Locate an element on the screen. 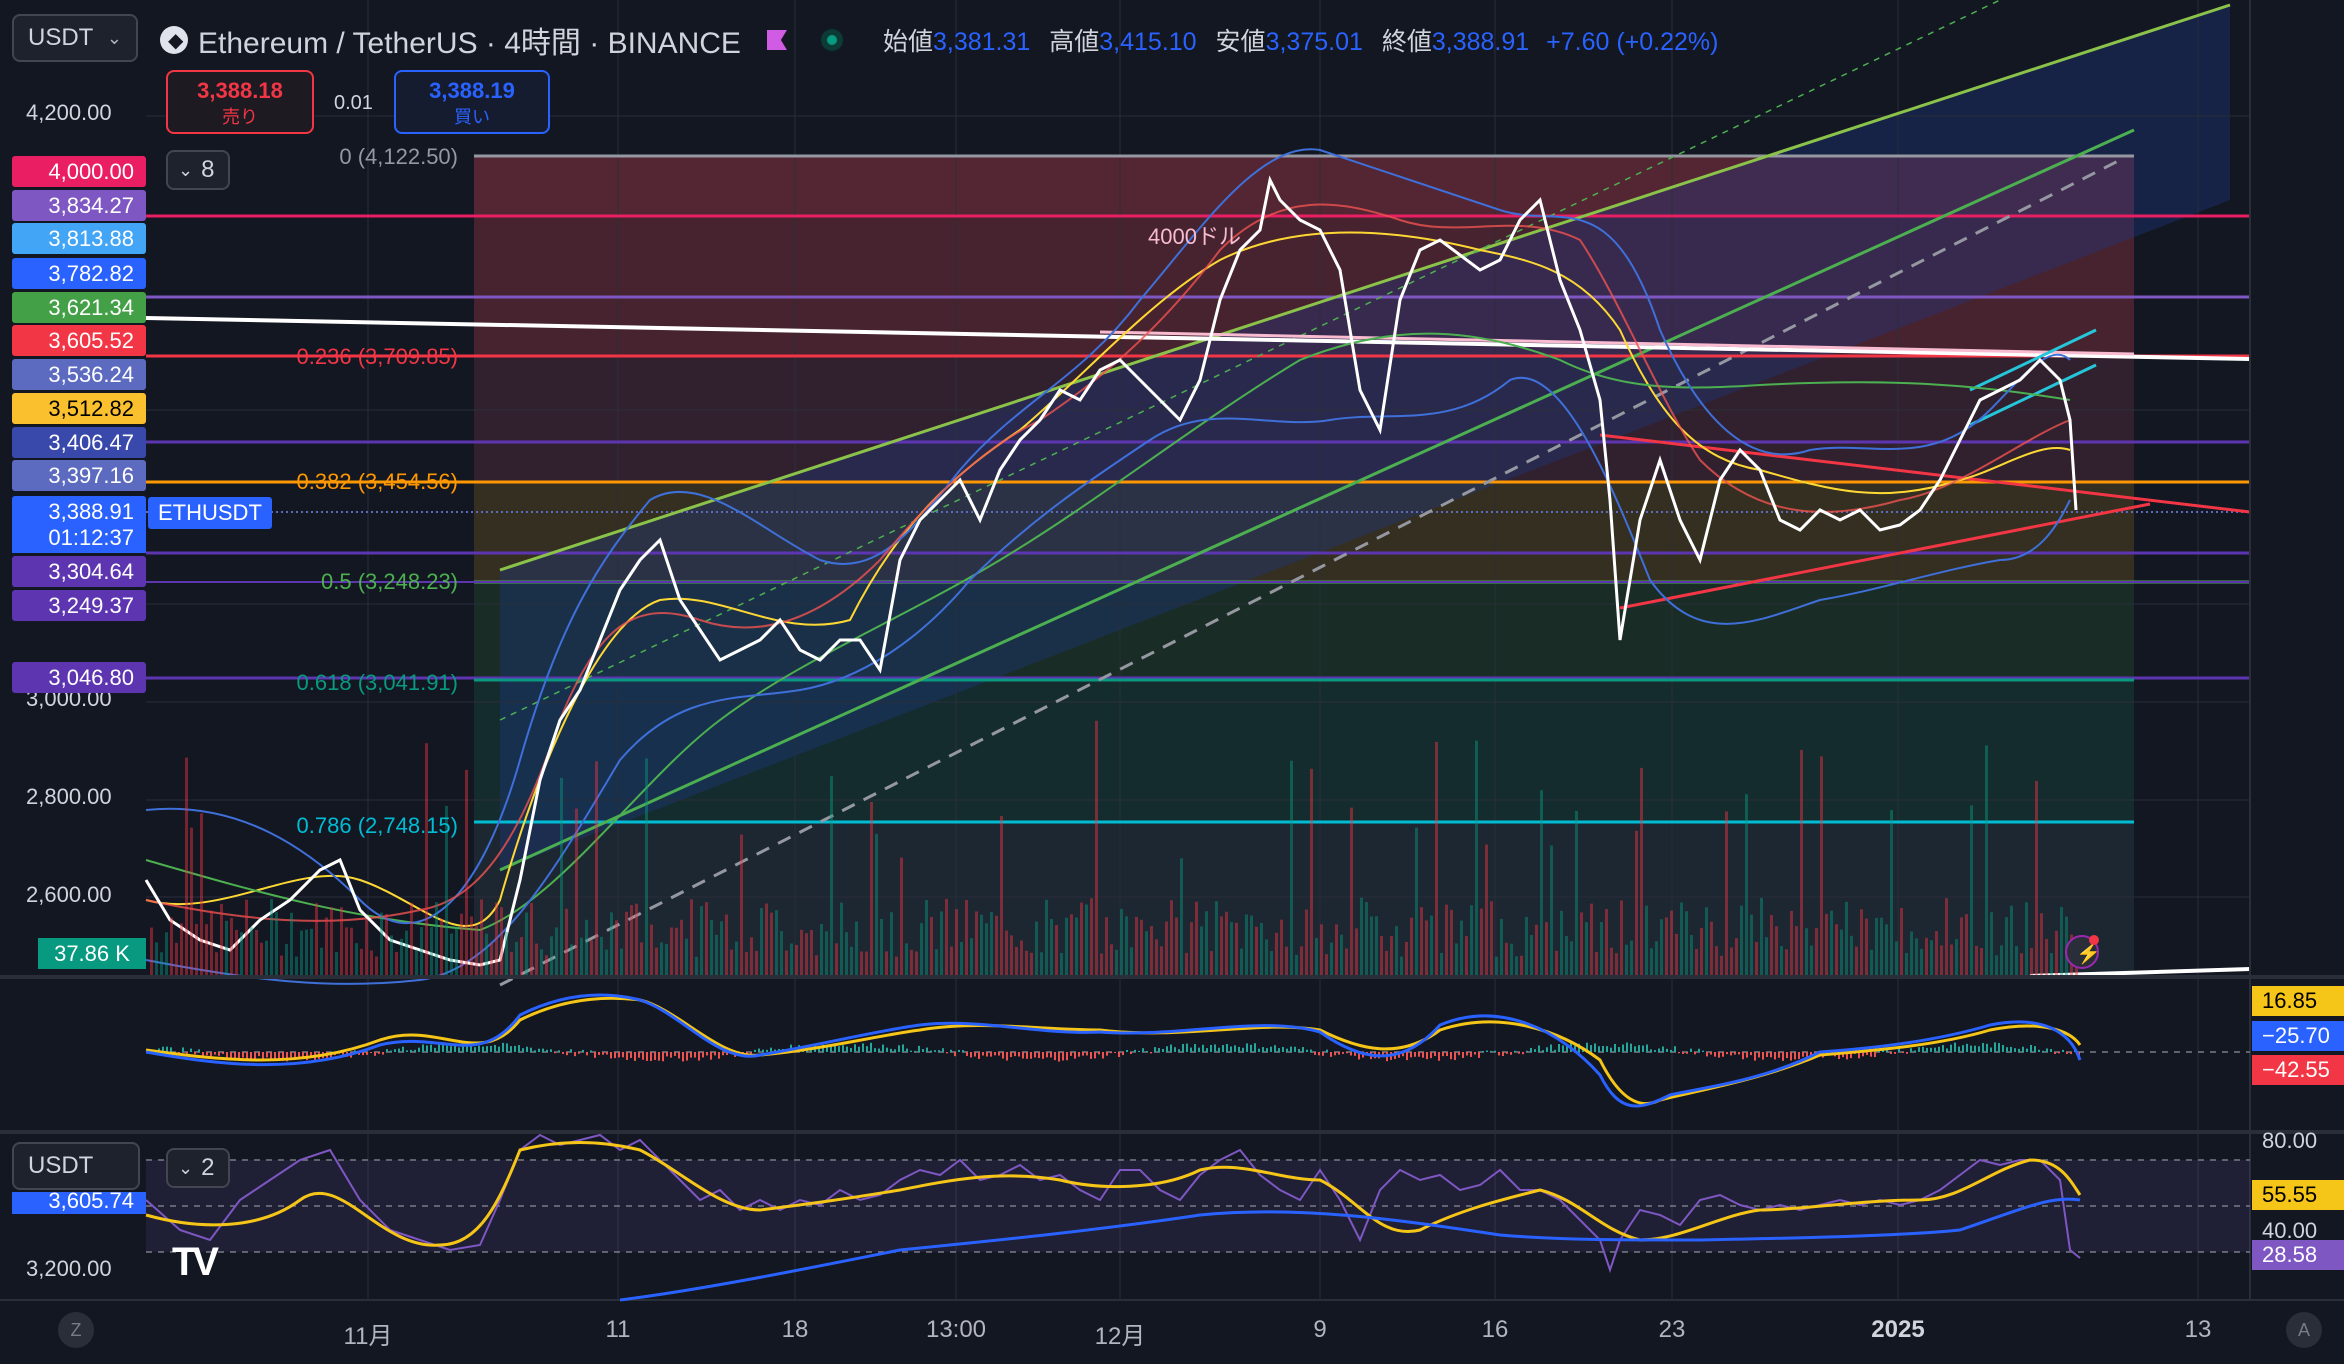 Image resolution: width=2344 pixels, height=1364 pixels. logo-text: TV is located at coordinates (195, 1262).